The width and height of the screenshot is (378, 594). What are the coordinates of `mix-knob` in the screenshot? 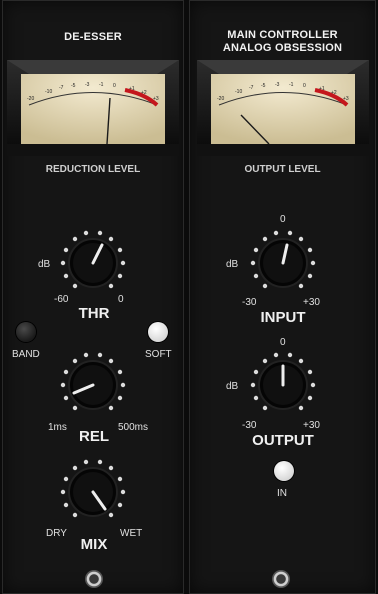 It's located at (93, 492).